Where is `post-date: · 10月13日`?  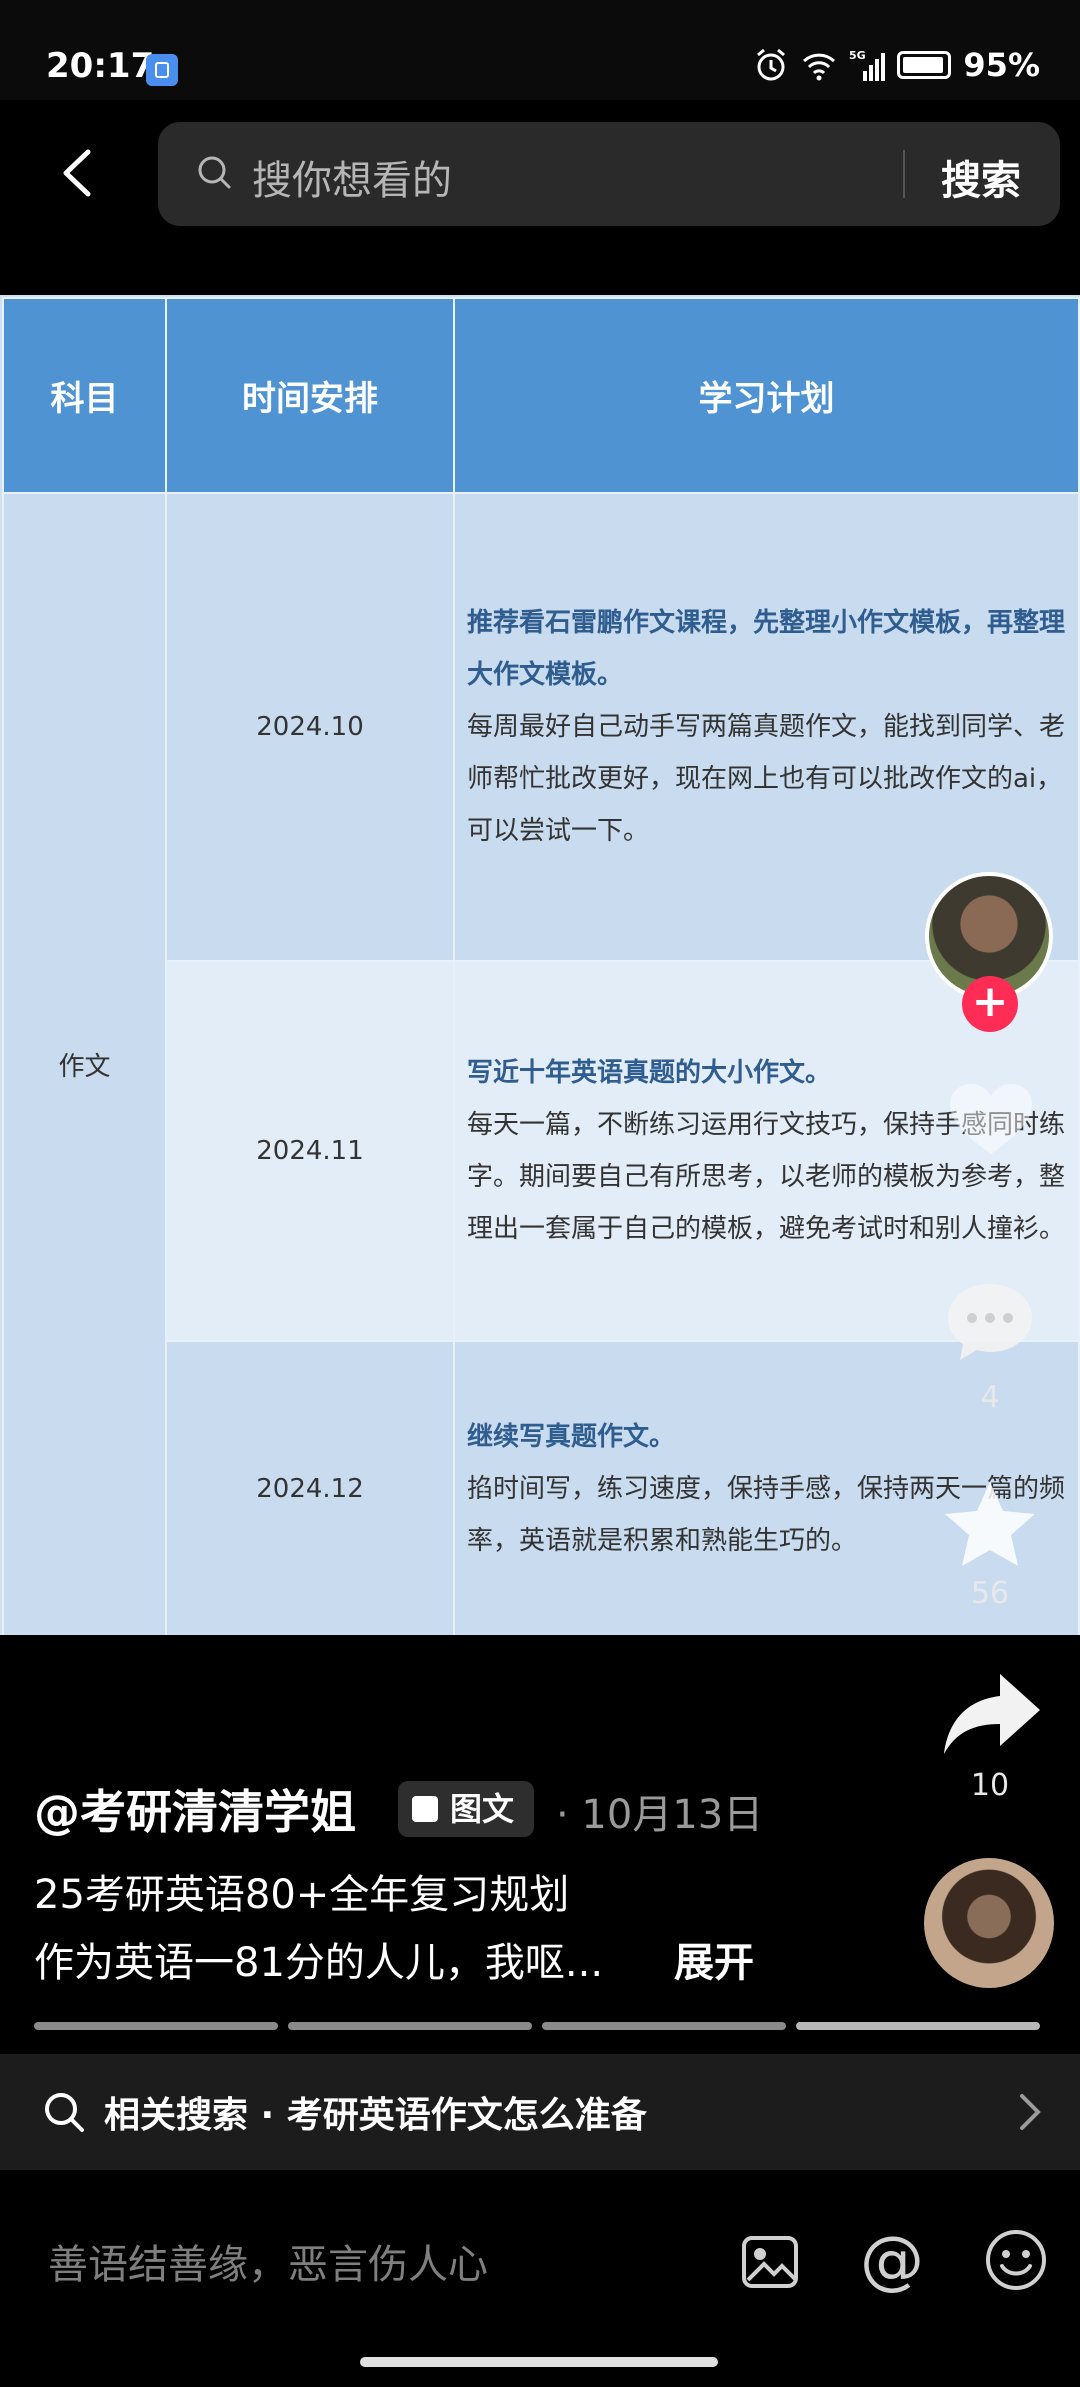 post-date: · 10月13日 is located at coordinates (660, 1815).